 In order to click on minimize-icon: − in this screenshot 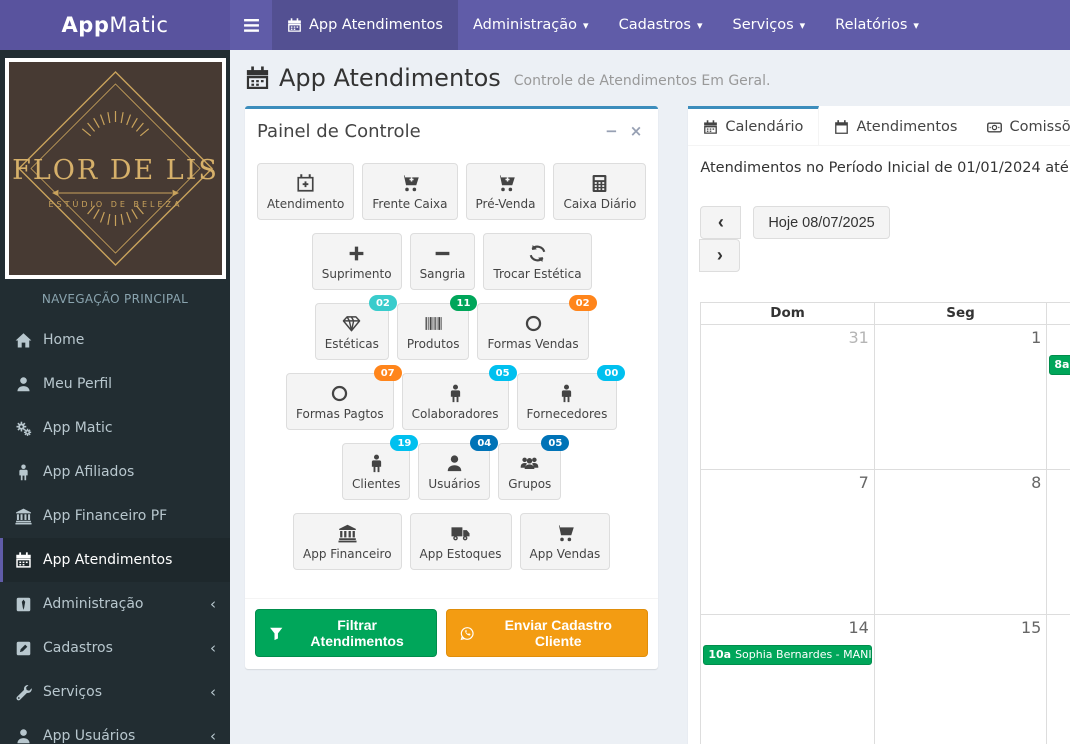, I will do `click(611, 131)`.